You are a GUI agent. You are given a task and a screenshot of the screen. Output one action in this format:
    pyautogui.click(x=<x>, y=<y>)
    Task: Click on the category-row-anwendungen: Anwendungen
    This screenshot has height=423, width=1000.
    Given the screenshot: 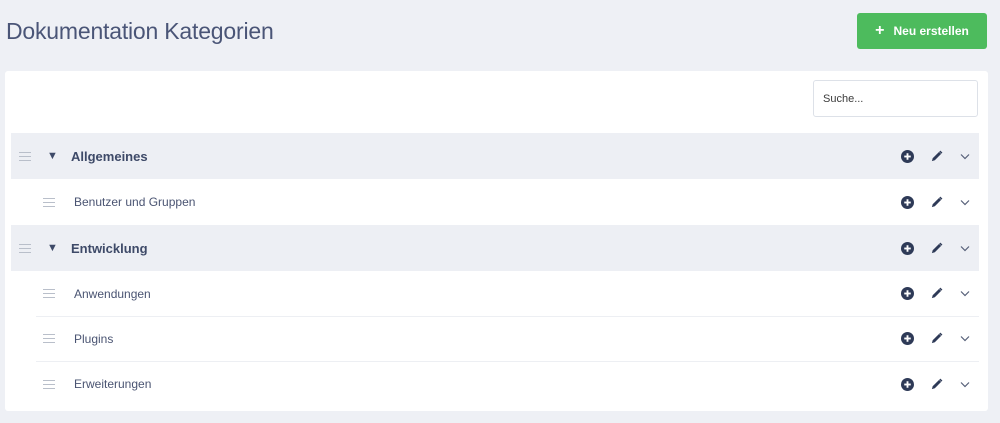 What is the action you would take?
    pyautogui.click(x=507, y=294)
    